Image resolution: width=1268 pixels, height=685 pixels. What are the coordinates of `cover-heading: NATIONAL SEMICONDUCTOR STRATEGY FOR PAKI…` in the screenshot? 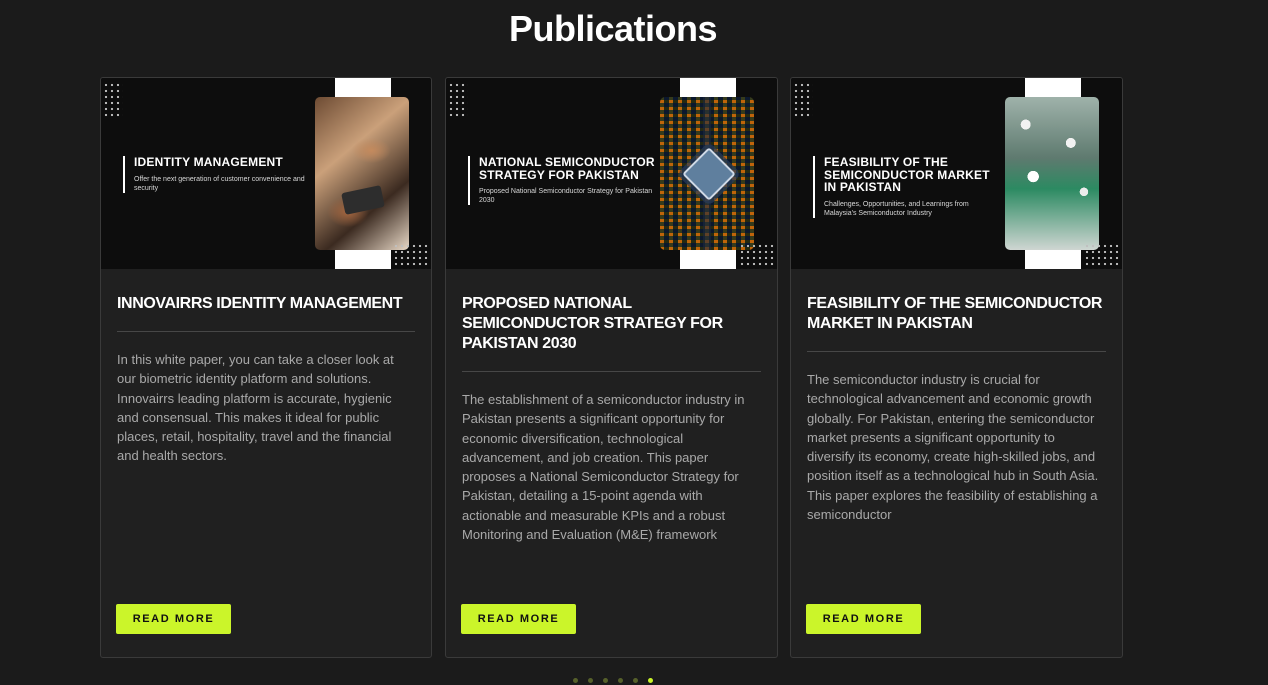 It's located at (567, 168).